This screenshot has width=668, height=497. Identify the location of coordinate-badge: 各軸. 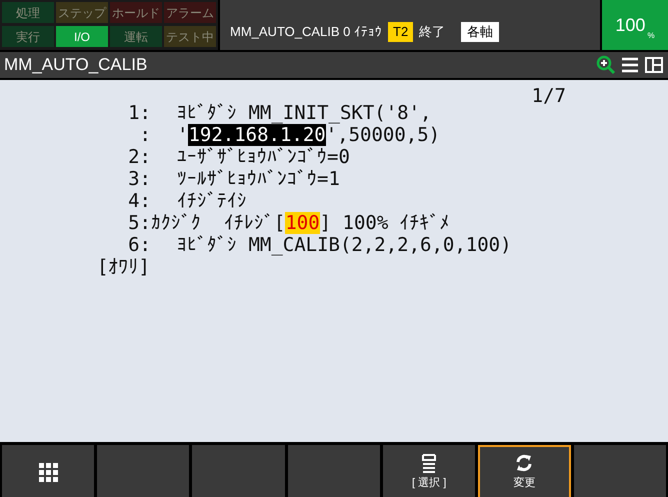
(480, 32).